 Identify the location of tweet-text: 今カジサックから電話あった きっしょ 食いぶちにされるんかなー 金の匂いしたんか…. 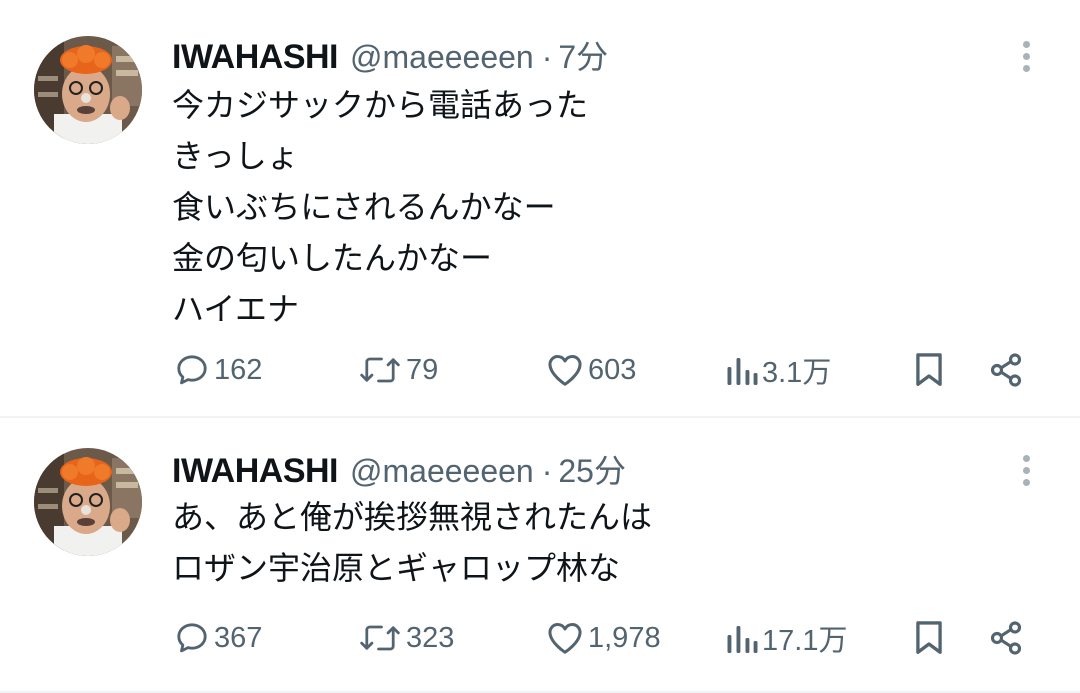
(380, 207).